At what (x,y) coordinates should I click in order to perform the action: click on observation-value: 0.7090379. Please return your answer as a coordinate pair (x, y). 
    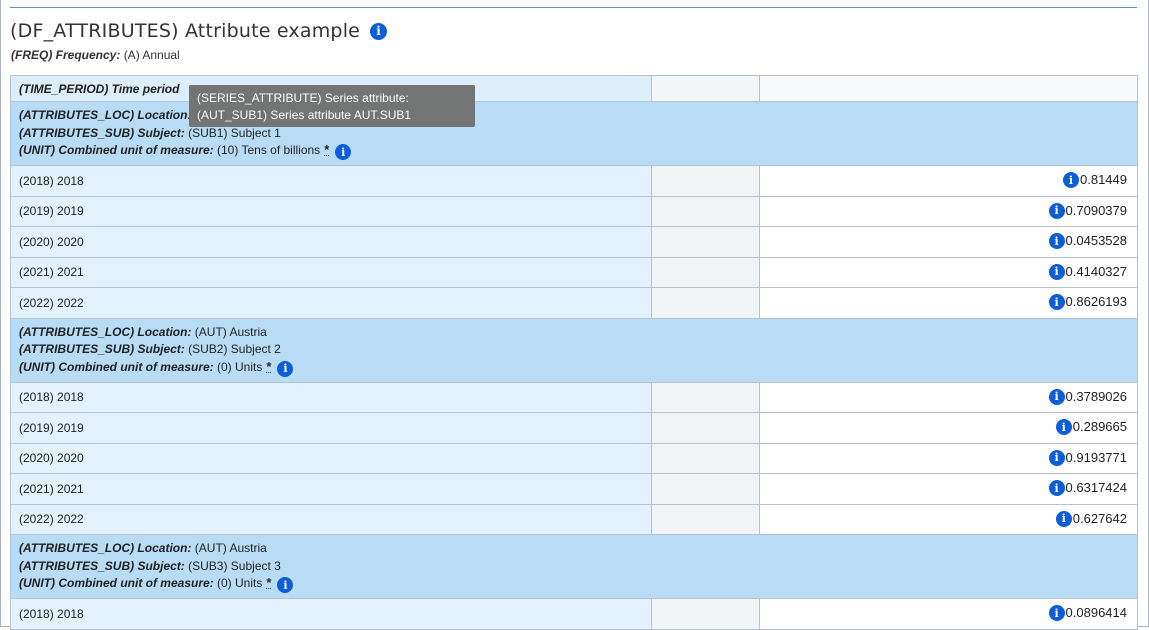
    Looking at the image, I should click on (1096, 210).